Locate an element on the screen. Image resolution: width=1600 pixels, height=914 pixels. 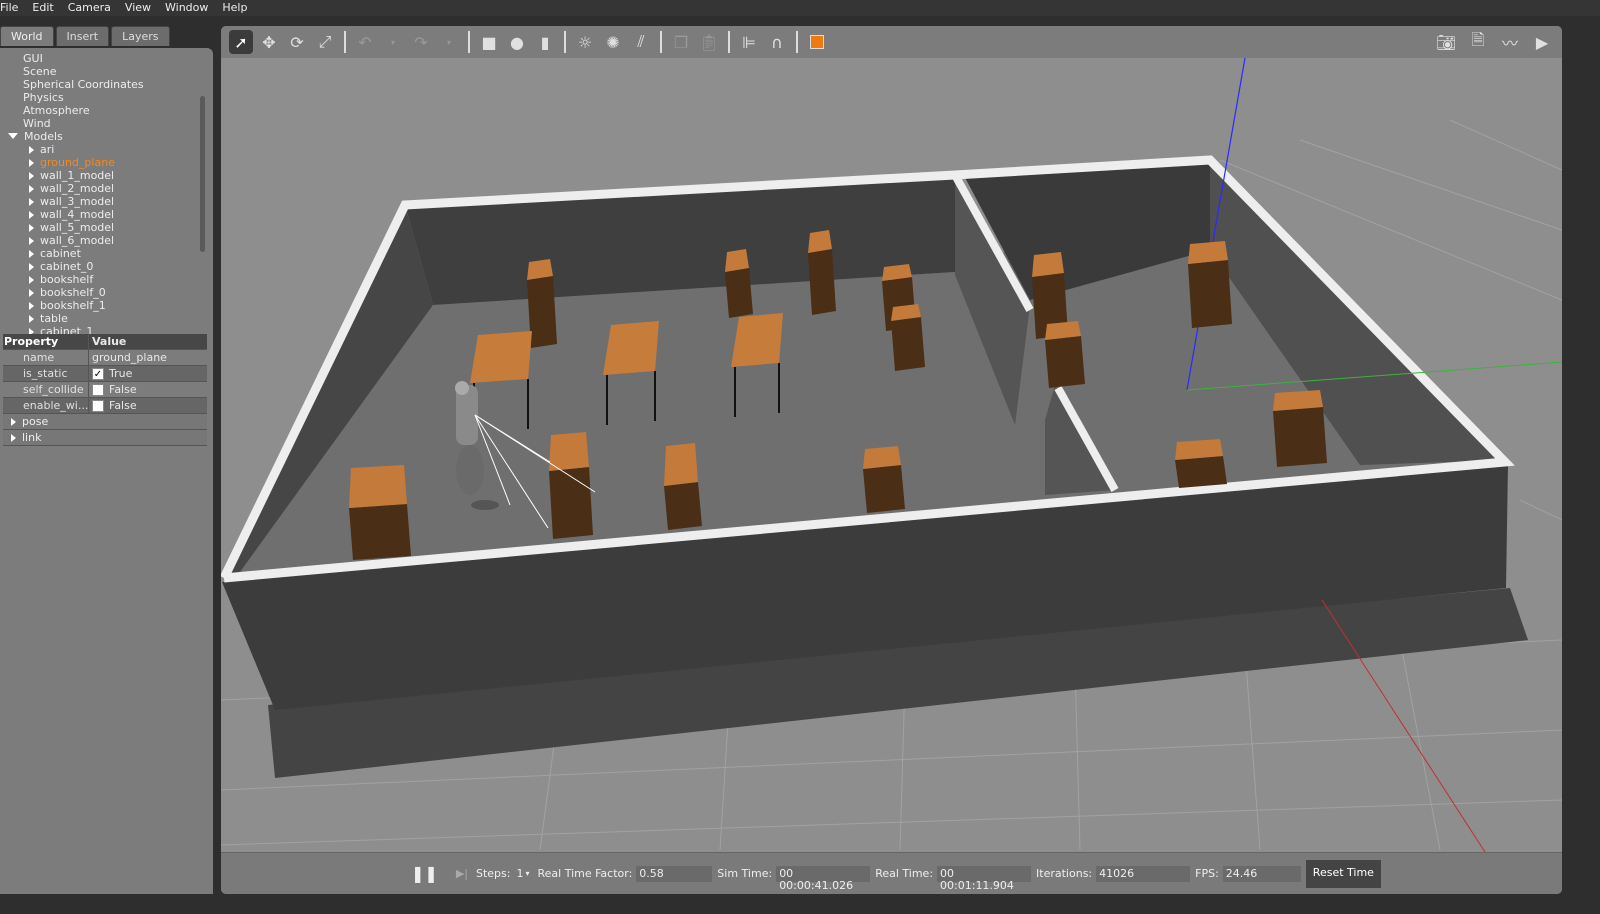
magnet-icon: ∩ is located at coordinates (777, 42).